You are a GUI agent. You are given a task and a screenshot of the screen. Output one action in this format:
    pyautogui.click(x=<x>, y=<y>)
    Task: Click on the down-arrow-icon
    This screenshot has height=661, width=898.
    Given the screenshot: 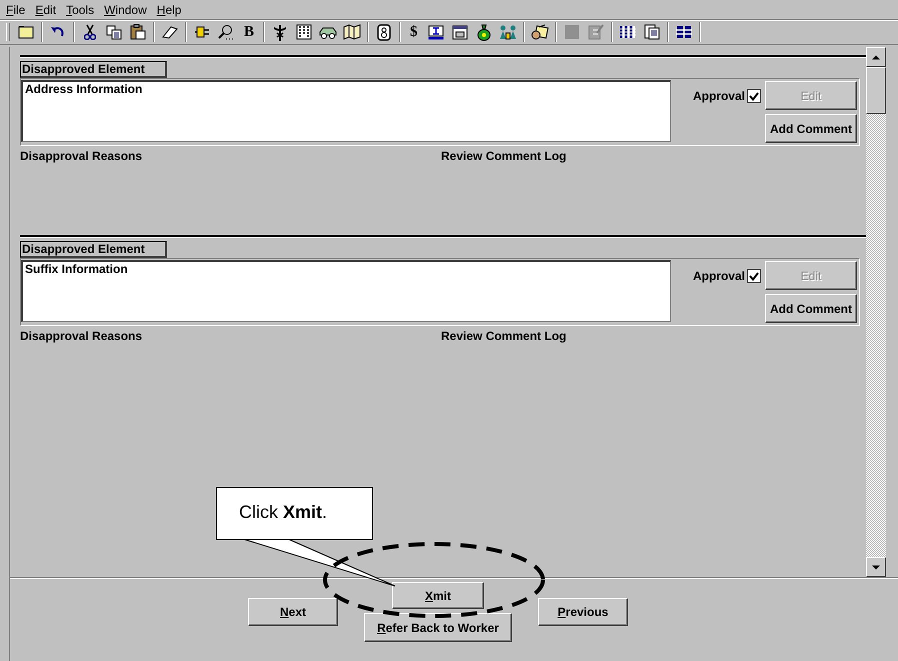 What is the action you would take?
    pyautogui.click(x=876, y=567)
    